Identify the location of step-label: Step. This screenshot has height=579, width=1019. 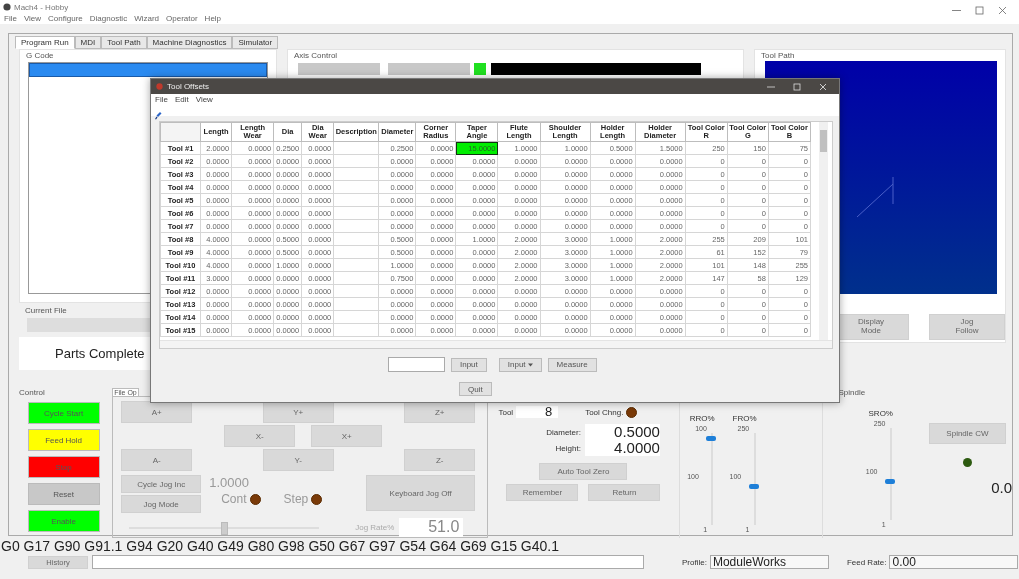
(296, 499).